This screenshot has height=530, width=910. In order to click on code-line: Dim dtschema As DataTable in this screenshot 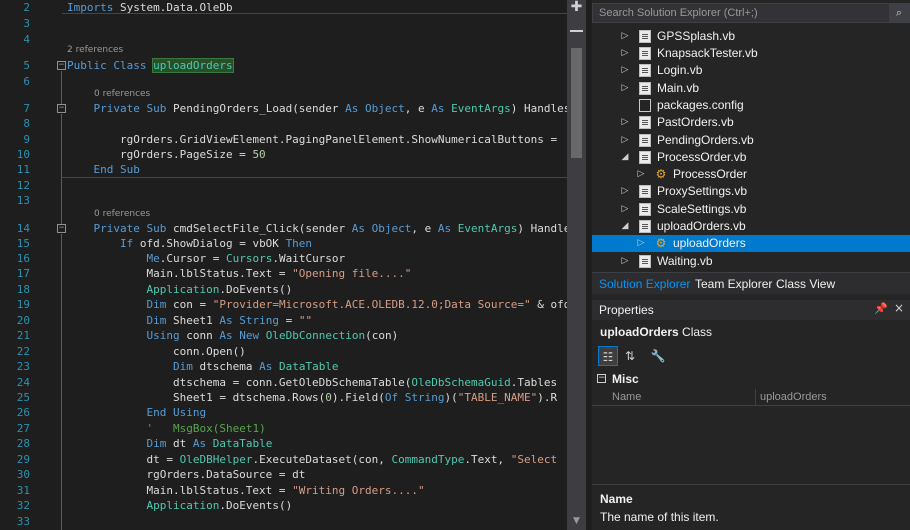, I will do `click(255, 366)`.